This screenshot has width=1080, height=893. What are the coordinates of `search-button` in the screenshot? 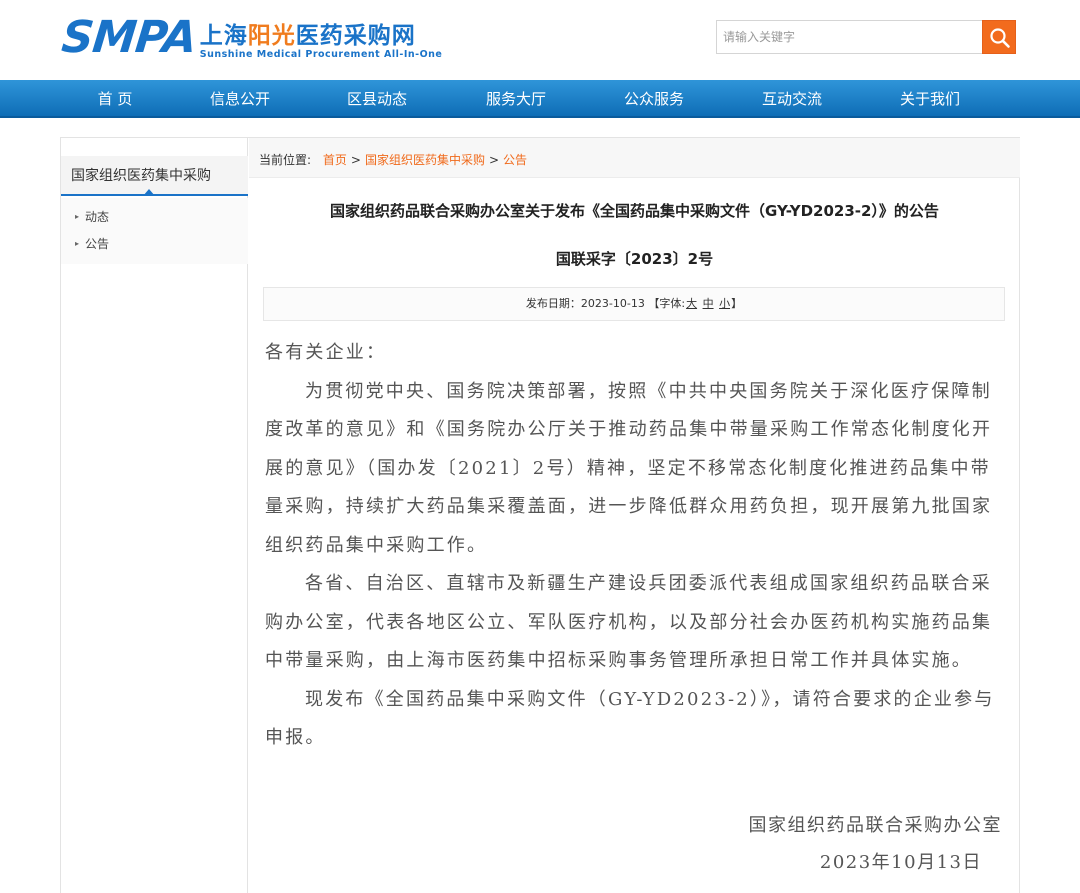 It's located at (999, 37).